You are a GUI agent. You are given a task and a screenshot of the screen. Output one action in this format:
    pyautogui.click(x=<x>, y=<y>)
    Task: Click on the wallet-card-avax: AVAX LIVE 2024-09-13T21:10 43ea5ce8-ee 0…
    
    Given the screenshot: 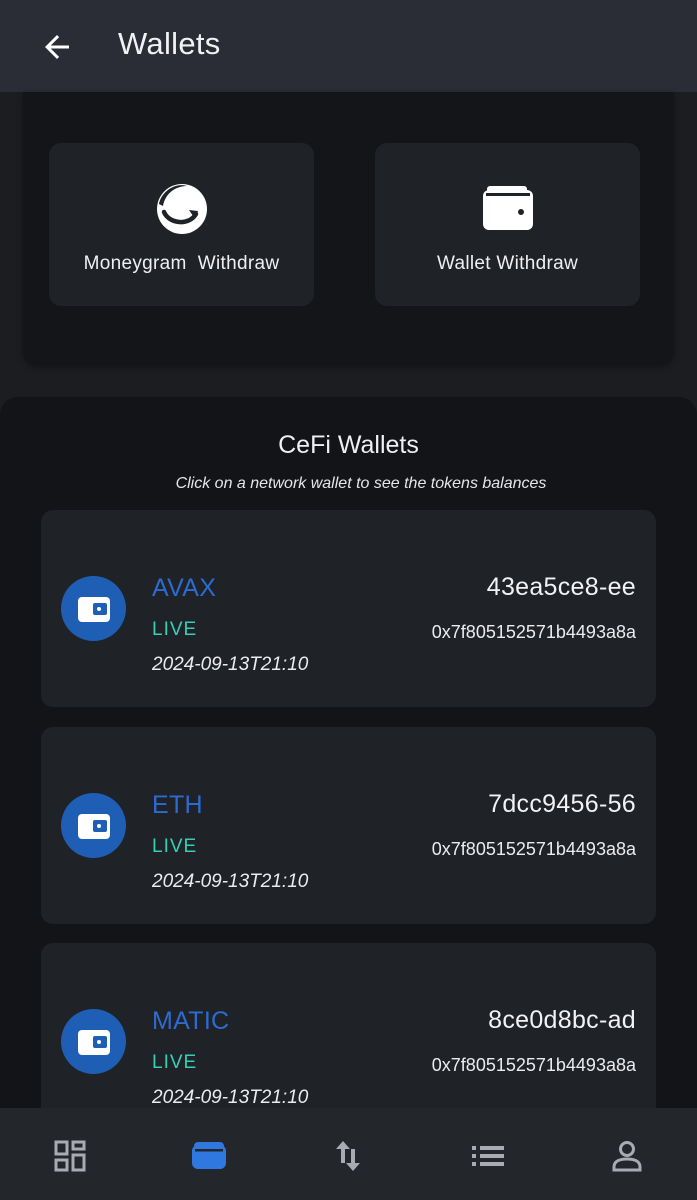 What is the action you would take?
    pyautogui.click(x=348, y=608)
    